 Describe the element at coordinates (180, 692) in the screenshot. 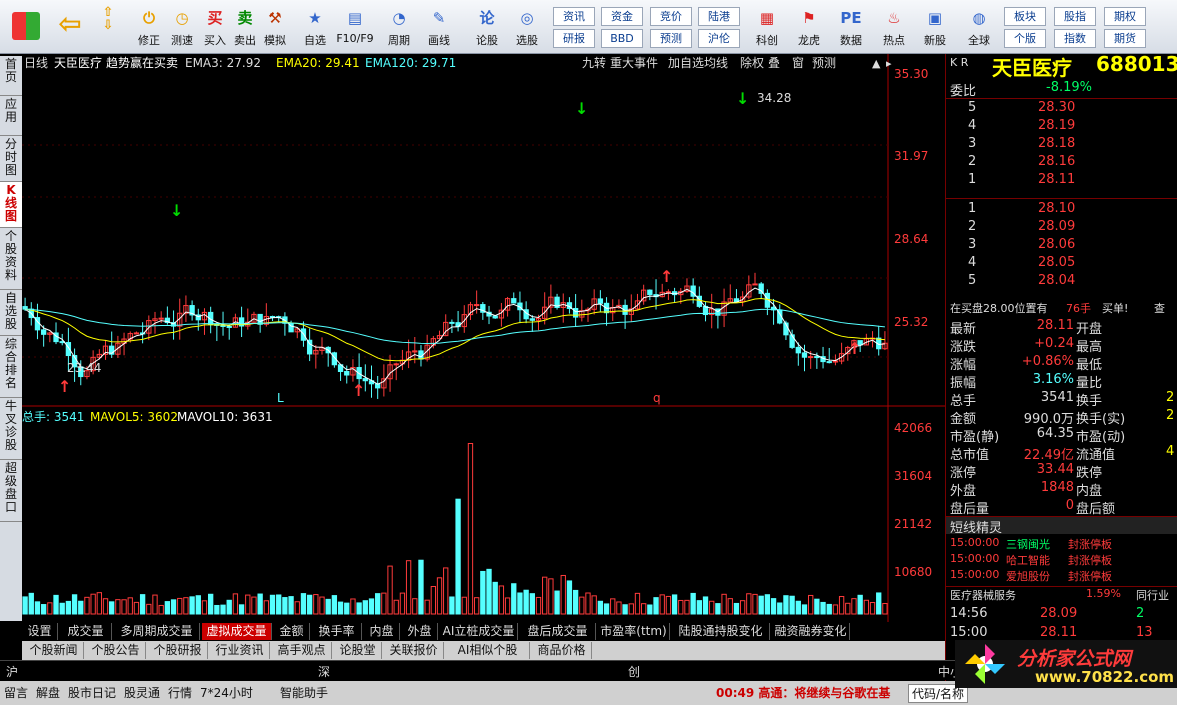

I see `status-item-4: 行情` at that location.